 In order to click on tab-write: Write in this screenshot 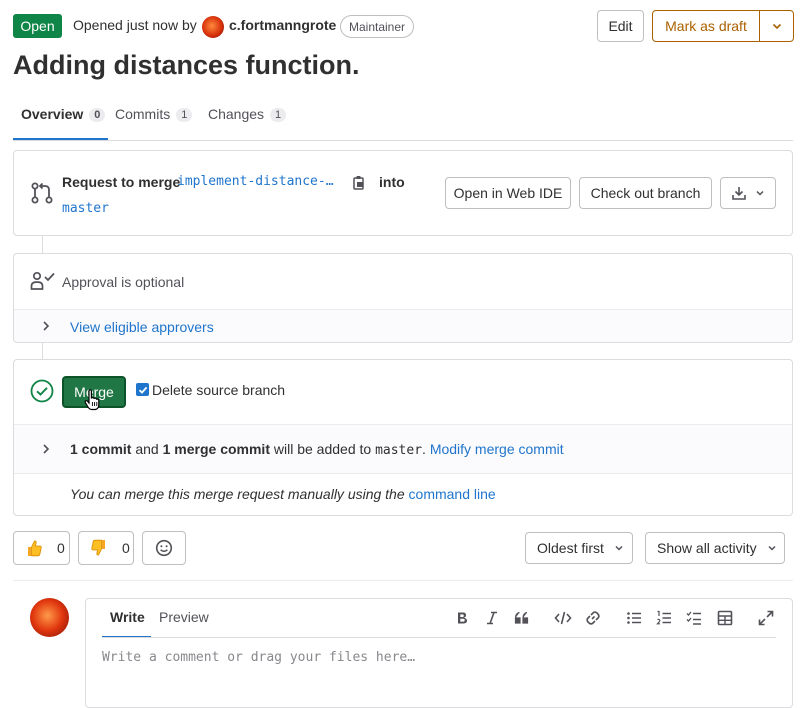, I will do `click(126, 623)`.